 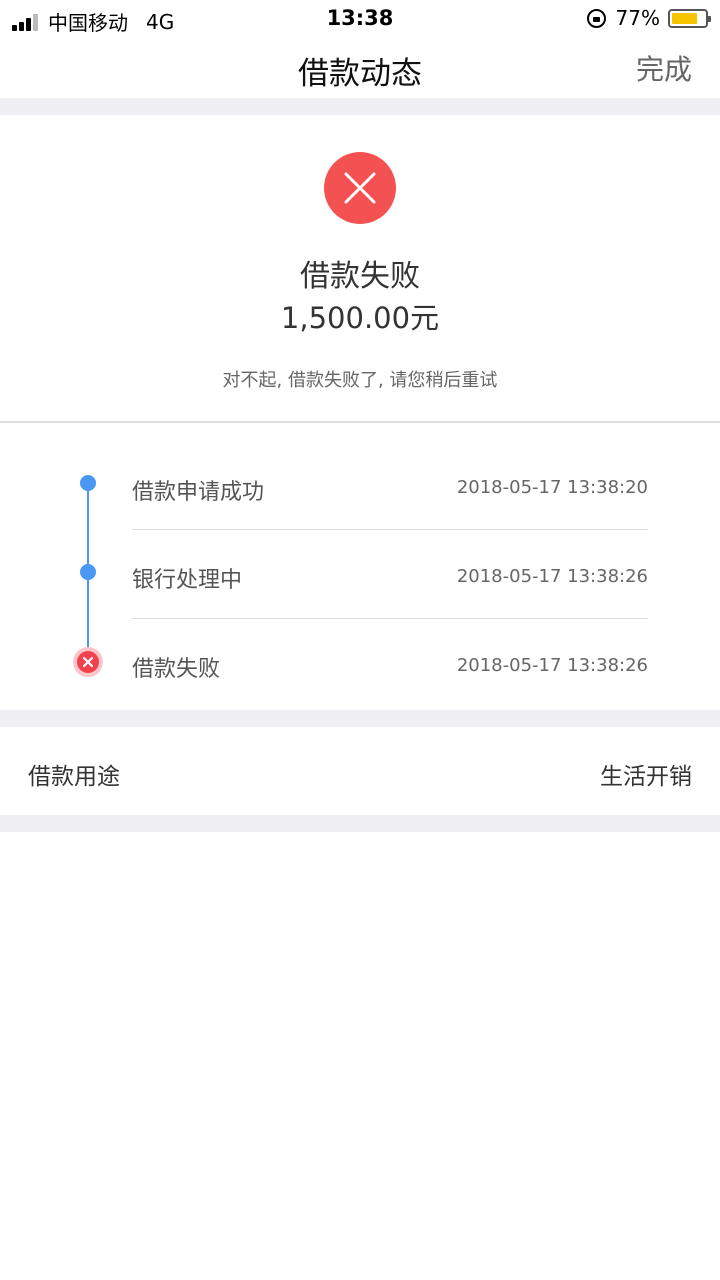 I want to click on result-title: 借款失败, so click(x=360, y=276).